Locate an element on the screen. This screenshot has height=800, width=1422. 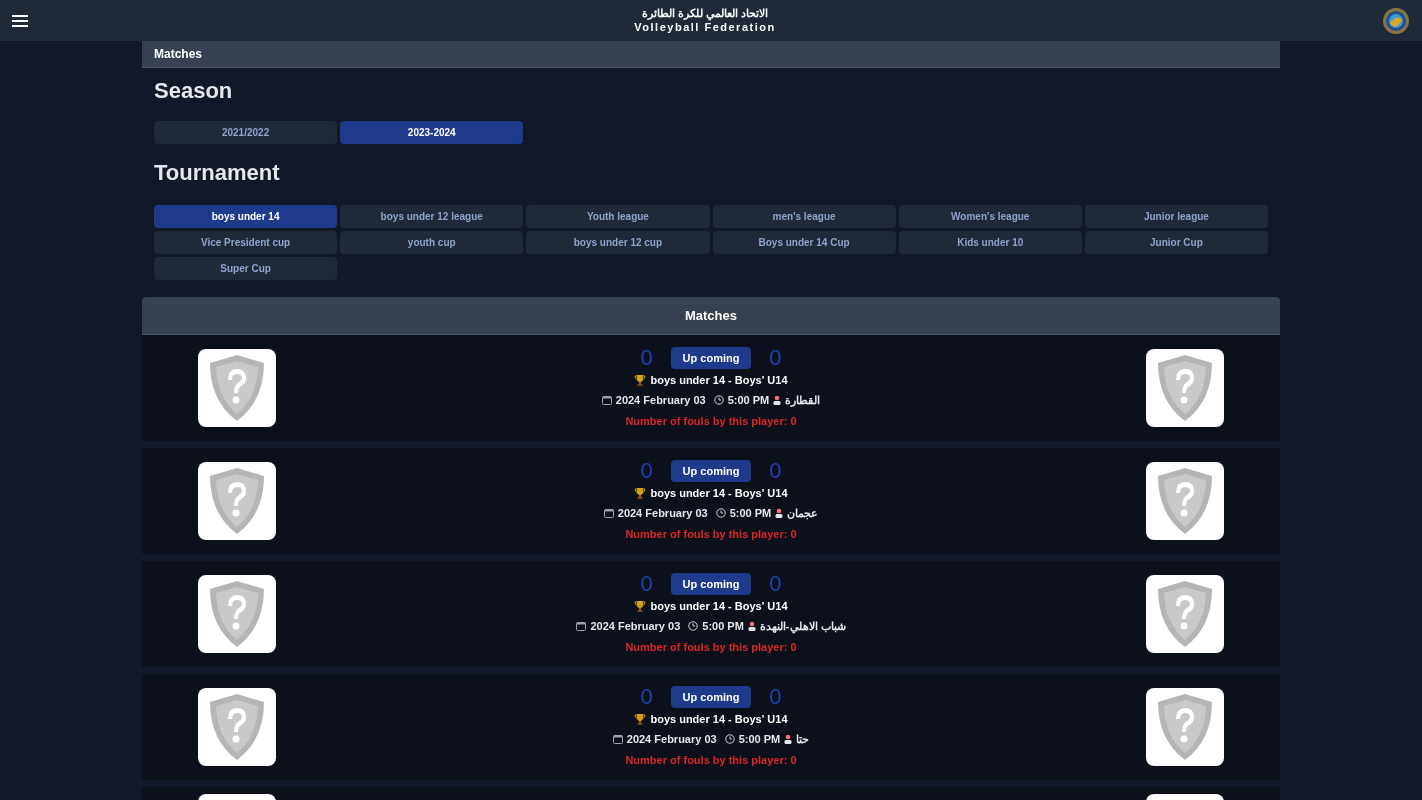
breadcrumb-text: Matches is located at coordinates (178, 54).